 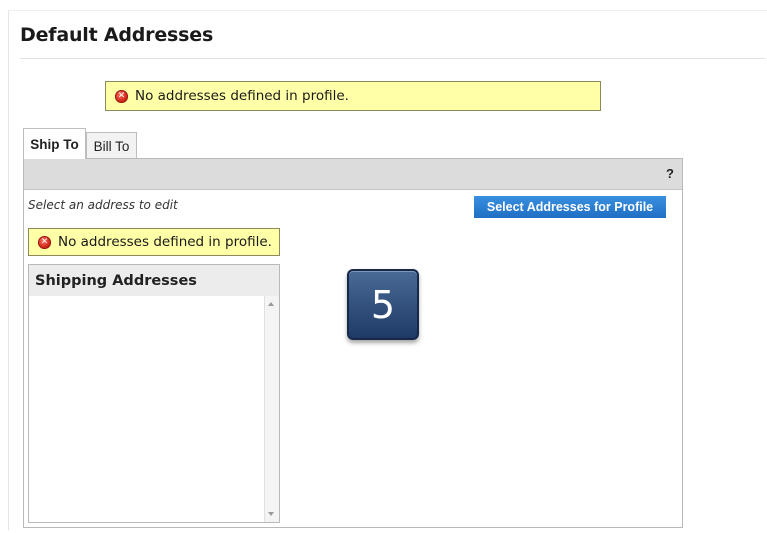 I want to click on step-number-badge: 5, so click(x=383, y=304).